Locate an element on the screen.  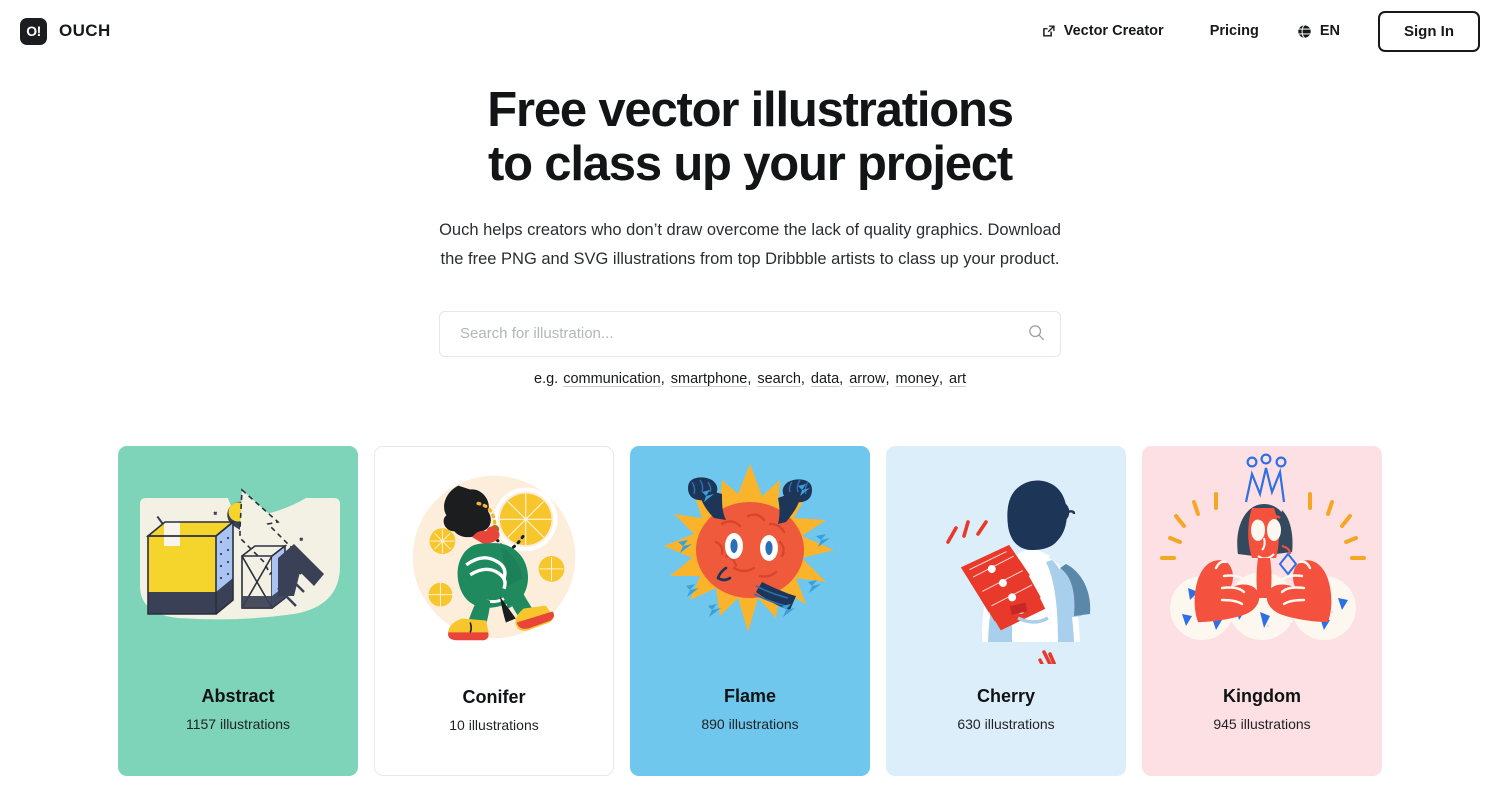
ouch-logo-icon: O! is located at coordinates (33, 31).